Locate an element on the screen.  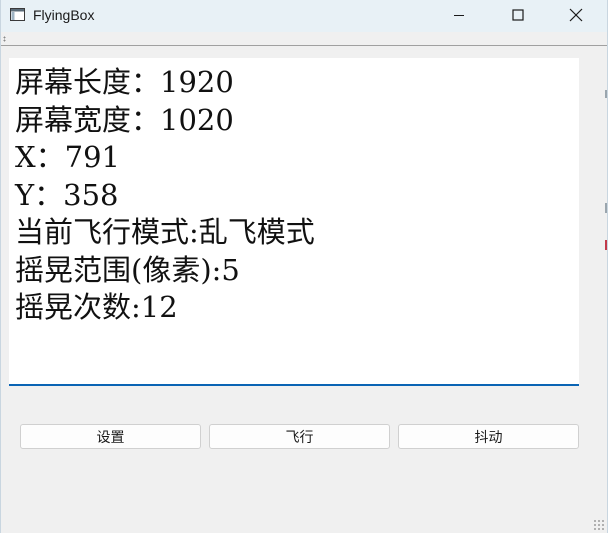
shake-count-line: 摇晃次数:12 is located at coordinates (96, 307).